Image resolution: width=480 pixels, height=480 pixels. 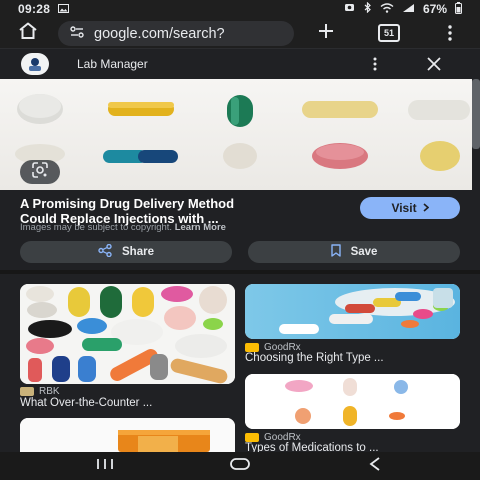 I want to click on site-info-icon, so click(x=77, y=34).